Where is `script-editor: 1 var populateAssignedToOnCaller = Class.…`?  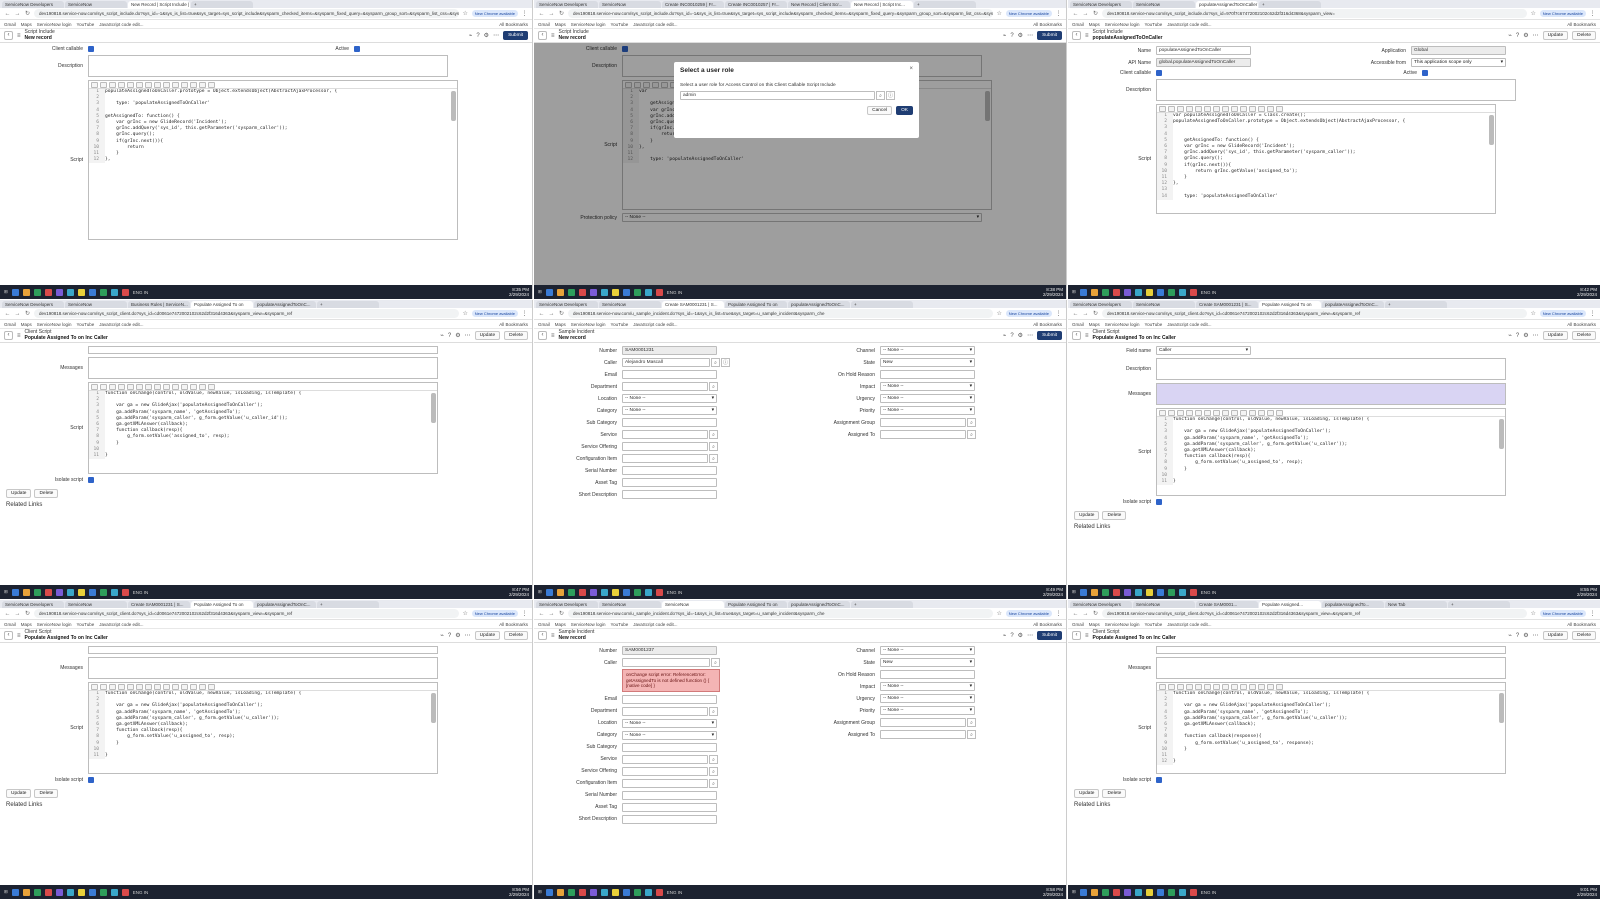 script-editor: 1 var populateAssignedToOnCaller = Class.… is located at coordinates (1326, 159).